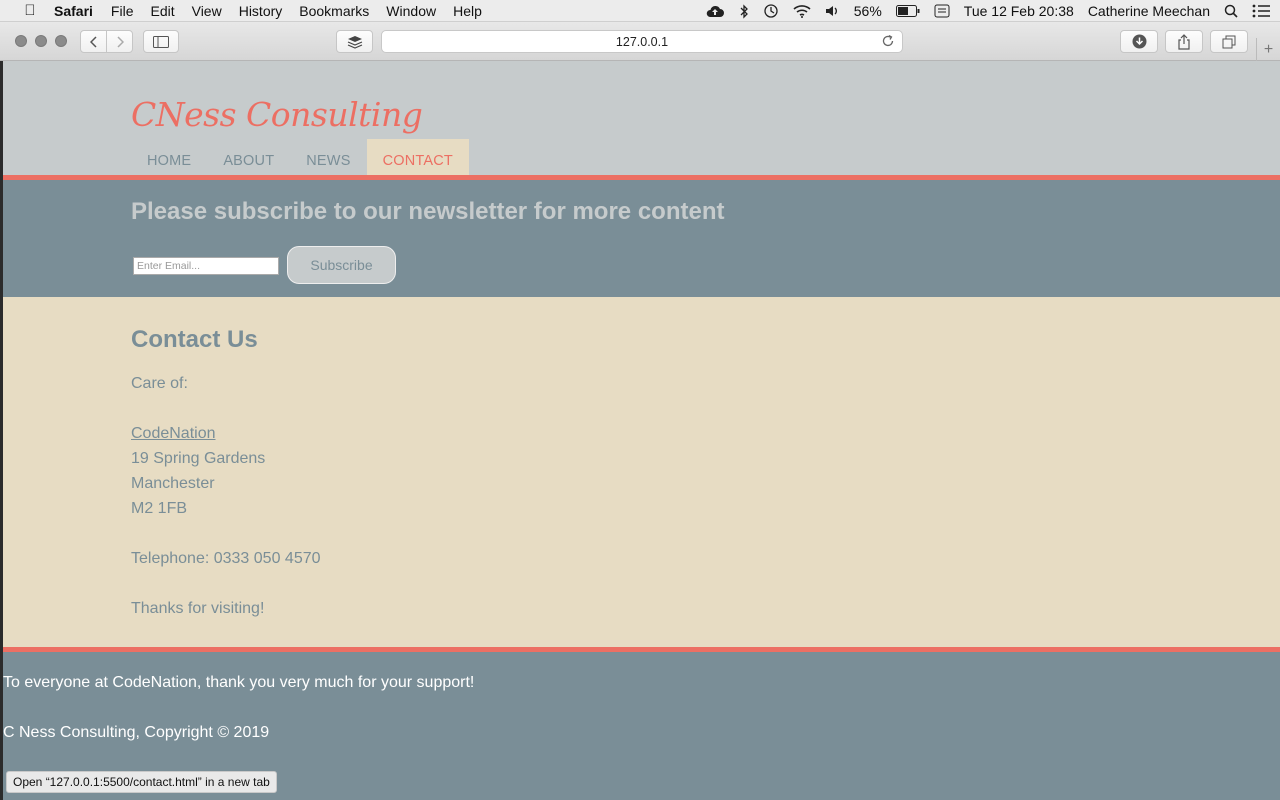 This screenshot has height=800, width=1280. I want to click on address-bar: 127.0.0.1, so click(642, 41).